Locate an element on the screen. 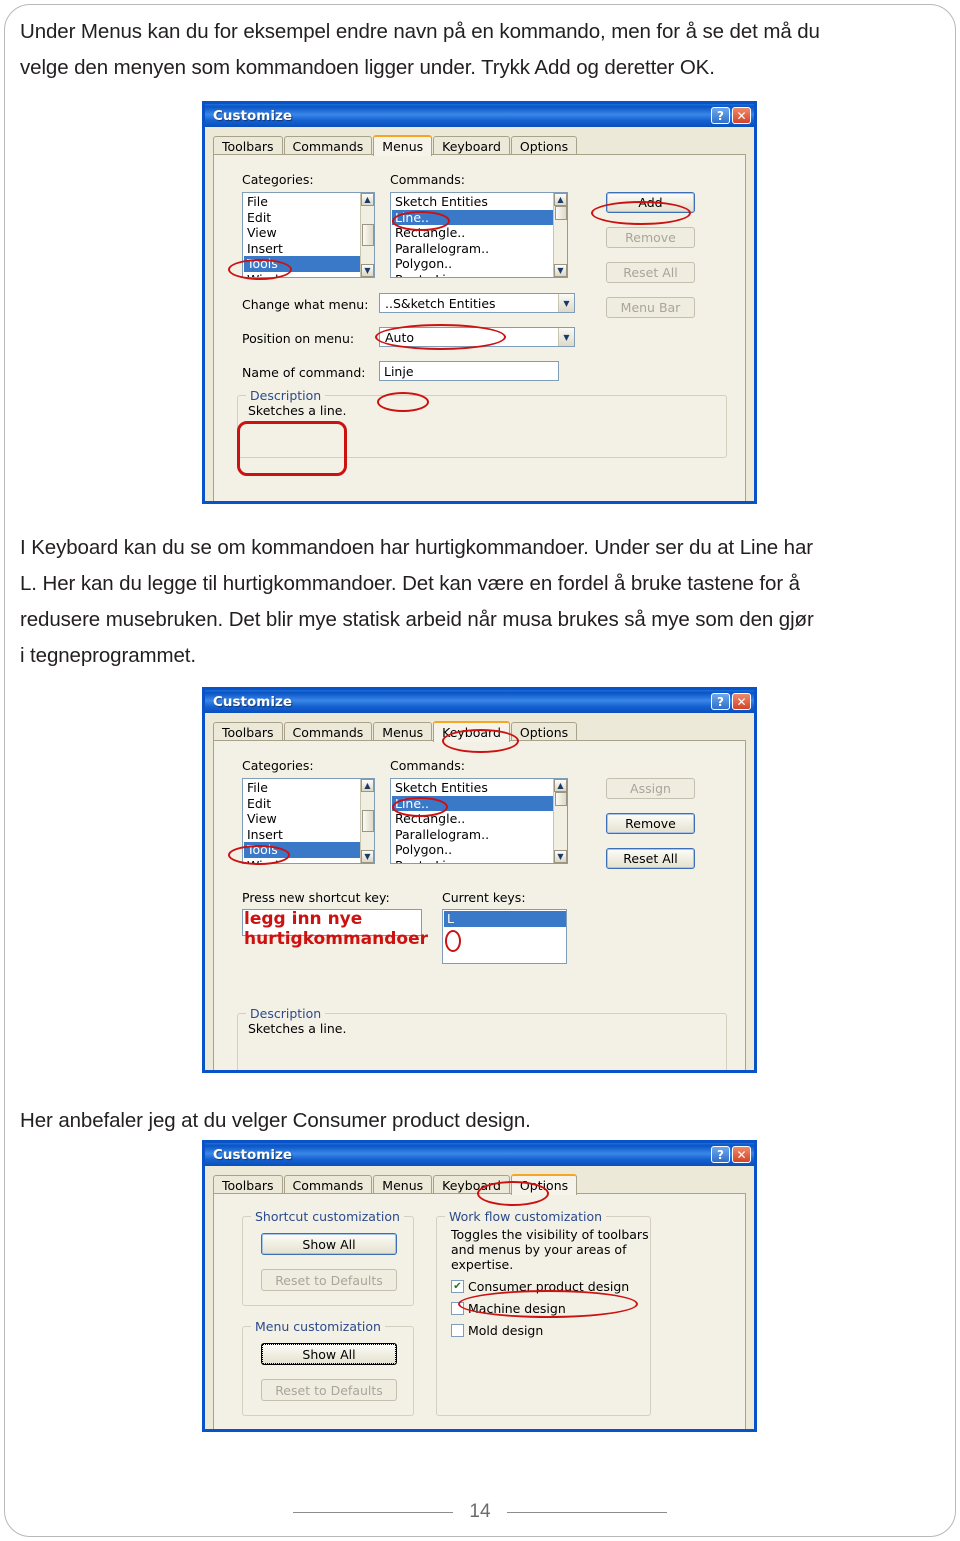 Image resolution: width=960 pixels, height=1541 pixels. add-button: Add is located at coordinates (650, 202).